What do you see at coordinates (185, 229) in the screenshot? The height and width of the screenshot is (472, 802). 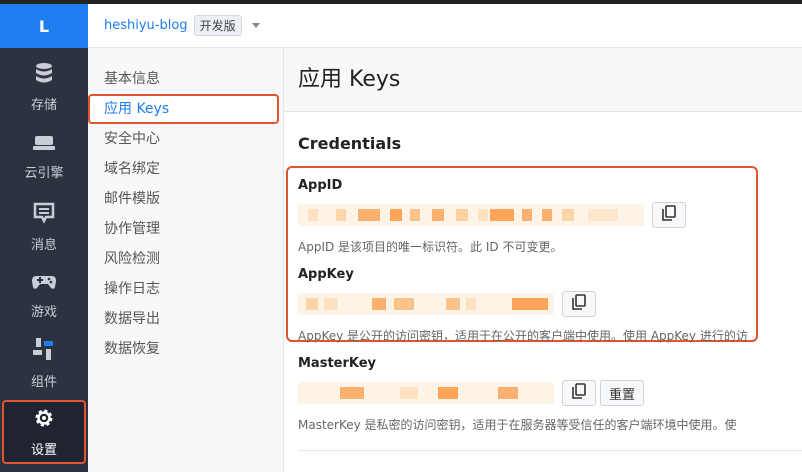 I see `nav-collaboration: 协作管理` at bounding box center [185, 229].